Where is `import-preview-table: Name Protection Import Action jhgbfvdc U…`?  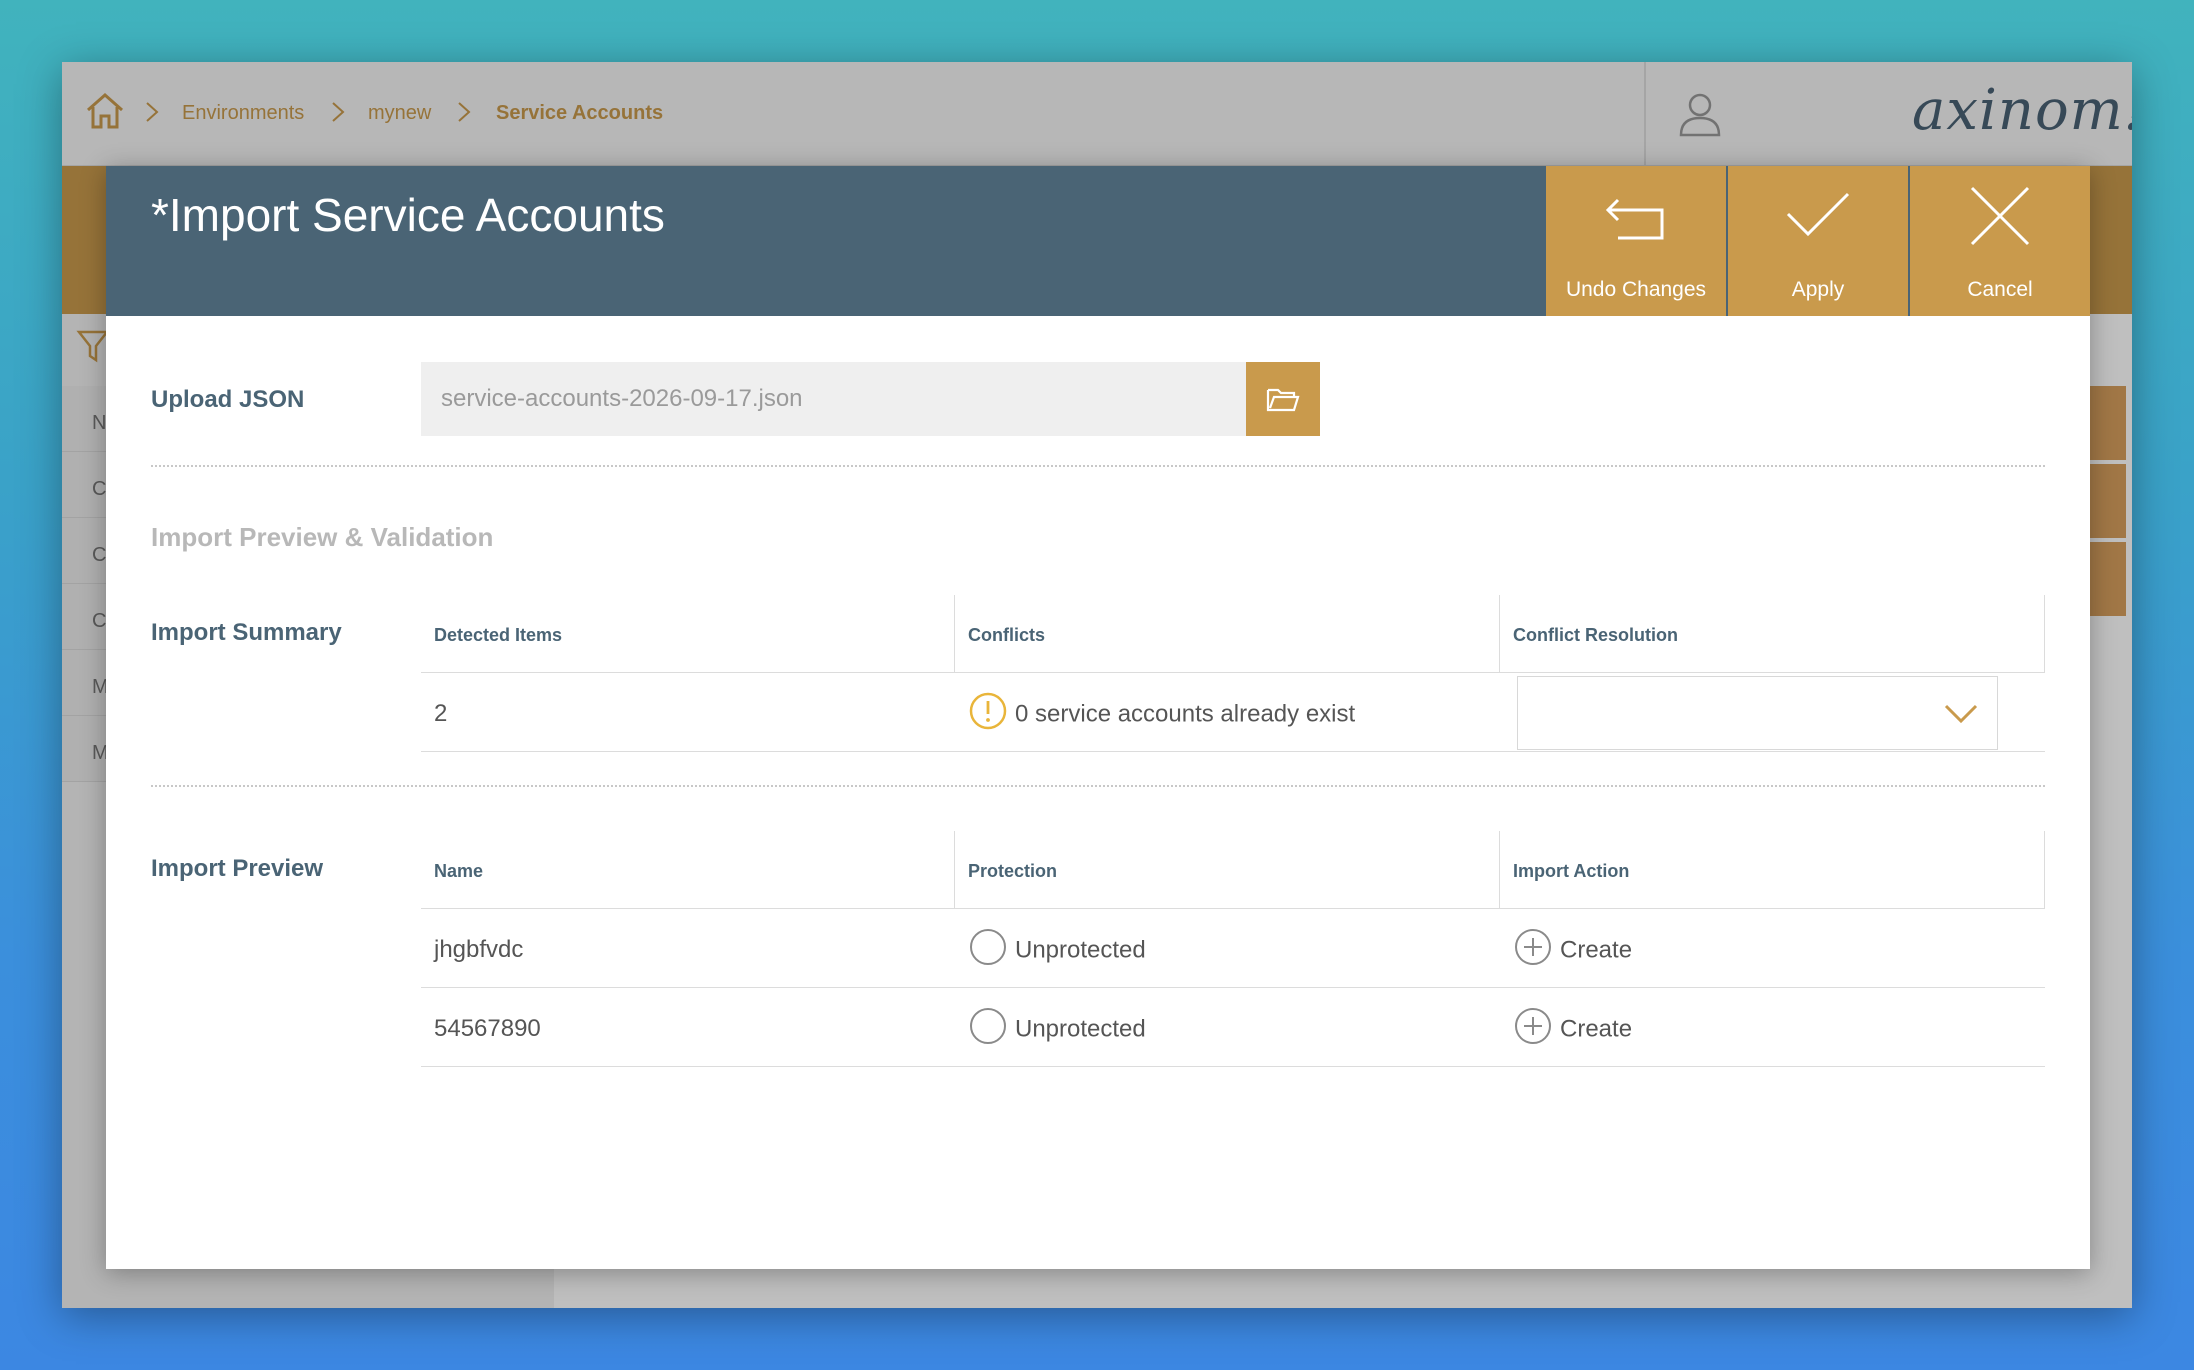 import-preview-table: Name Protection Import Action jhgbfvdc U… is located at coordinates (1233, 949).